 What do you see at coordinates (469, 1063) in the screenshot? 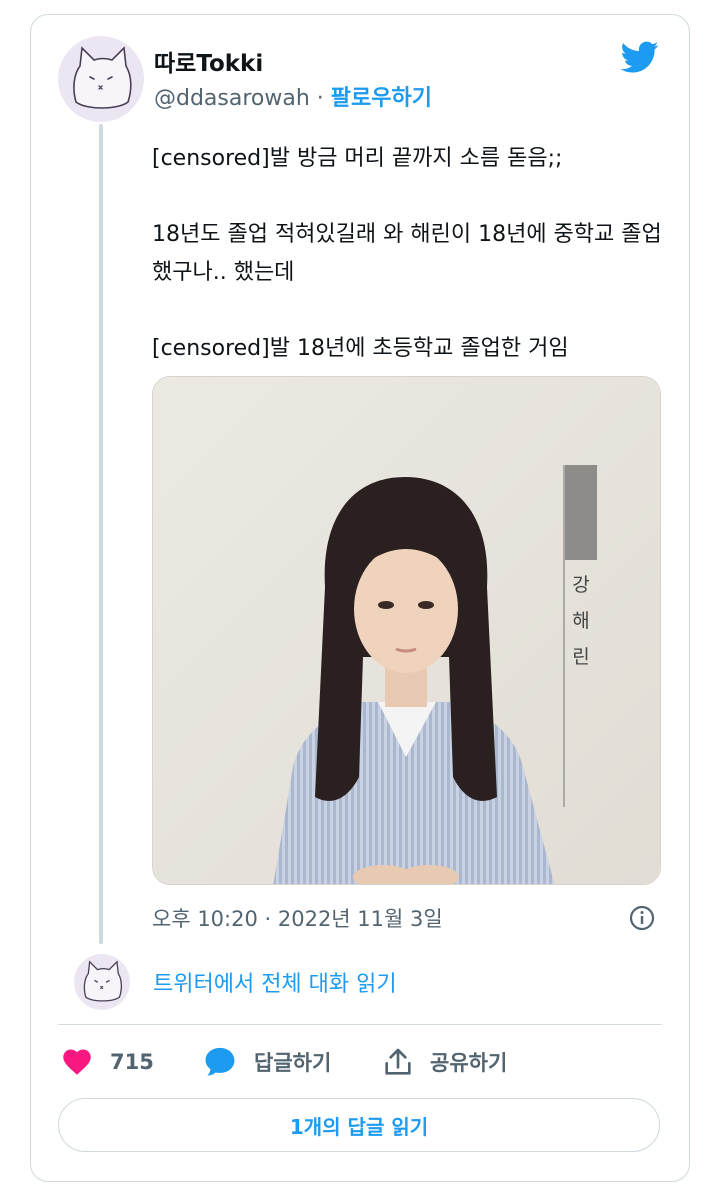
I see `share-label: 공유하기` at bounding box center [469, 1063].